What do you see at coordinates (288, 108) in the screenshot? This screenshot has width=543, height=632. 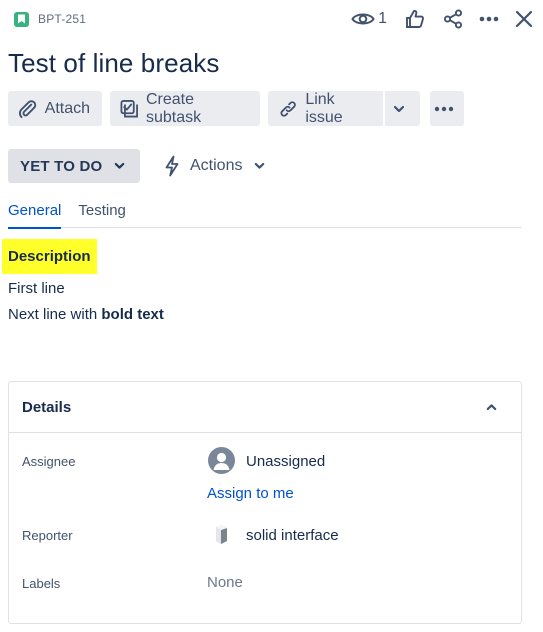 I see `link-icon` at bounding box center [288, 108].